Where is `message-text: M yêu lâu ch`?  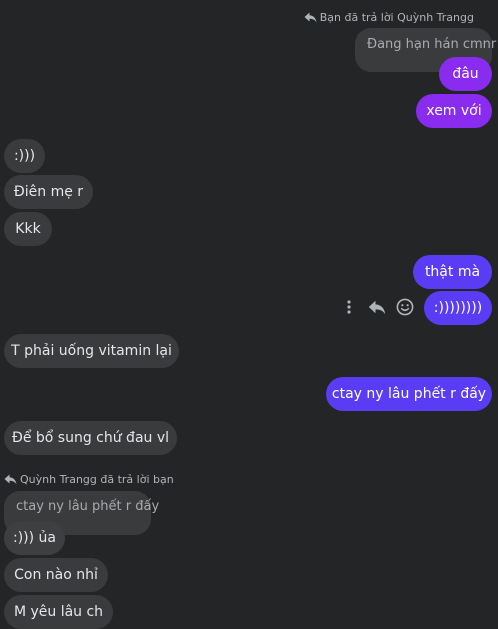
message-text: M yêu lâu ch is located at coordinates (58, 612).